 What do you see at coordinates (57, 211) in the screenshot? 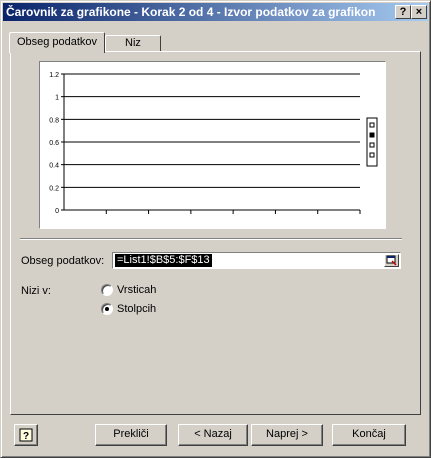
I see `y-tick-label: 0` at bounding box center [57, 211].